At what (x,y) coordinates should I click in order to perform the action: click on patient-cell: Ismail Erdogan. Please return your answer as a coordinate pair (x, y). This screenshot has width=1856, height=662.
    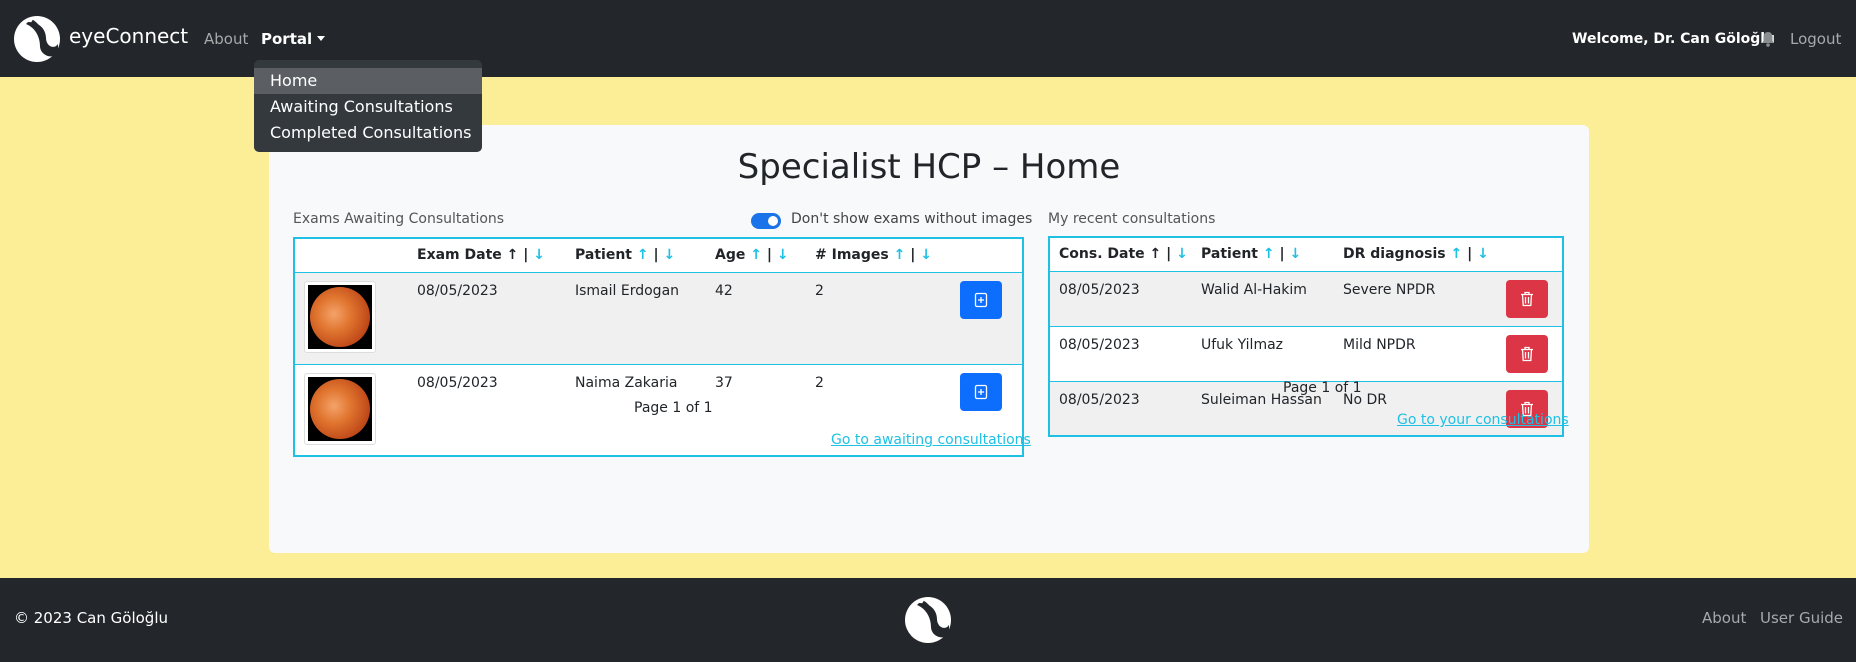
    Looking at the image, I should click on (636, 317).